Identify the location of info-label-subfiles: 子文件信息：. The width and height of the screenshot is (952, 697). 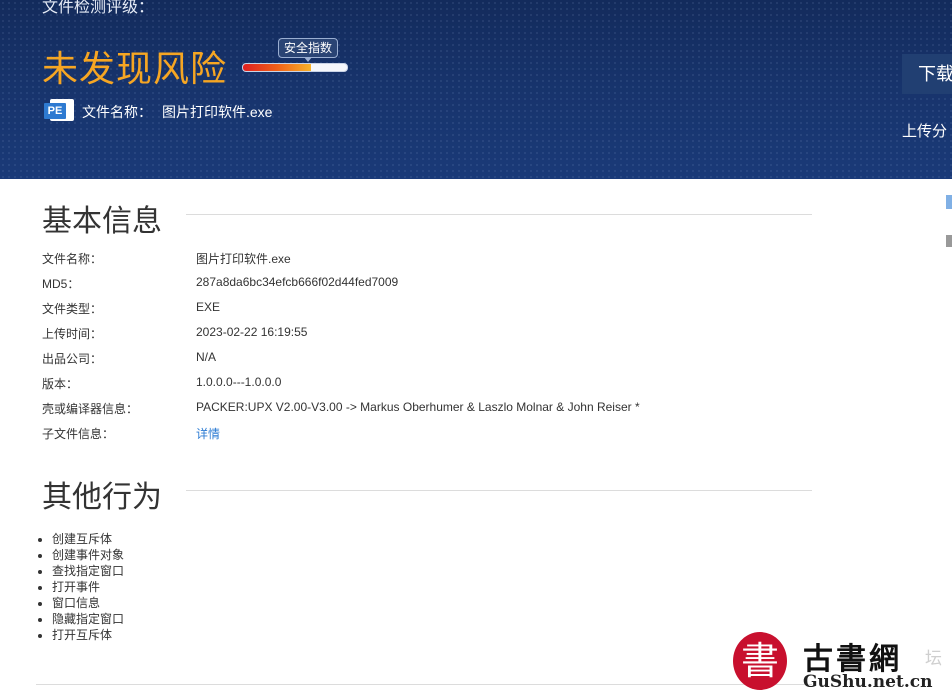
(78, 434).